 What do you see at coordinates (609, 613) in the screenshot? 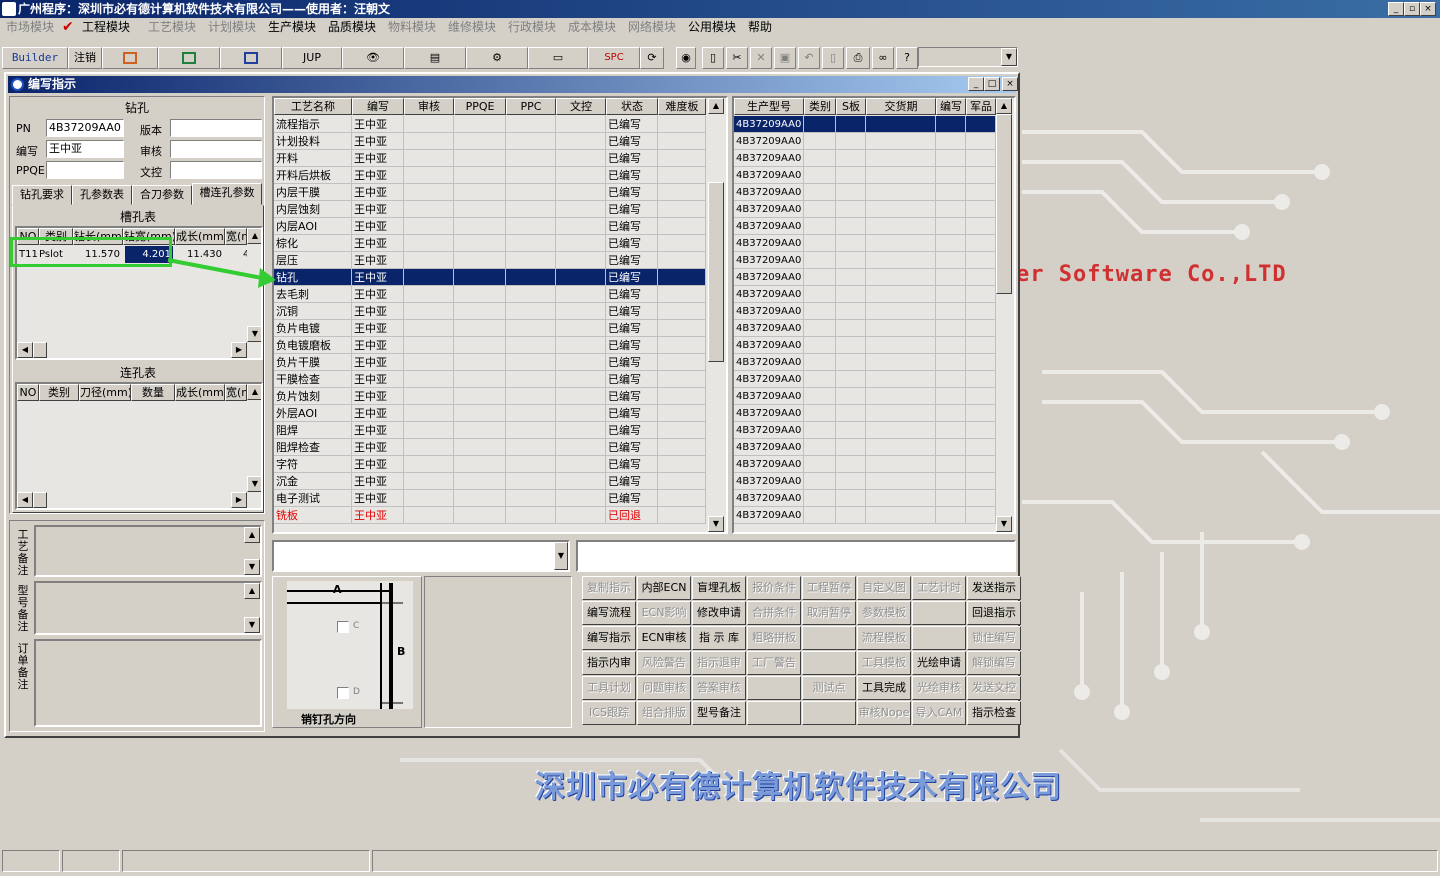
I see `action-button: 编写流程` at bounding box center [609, 613].